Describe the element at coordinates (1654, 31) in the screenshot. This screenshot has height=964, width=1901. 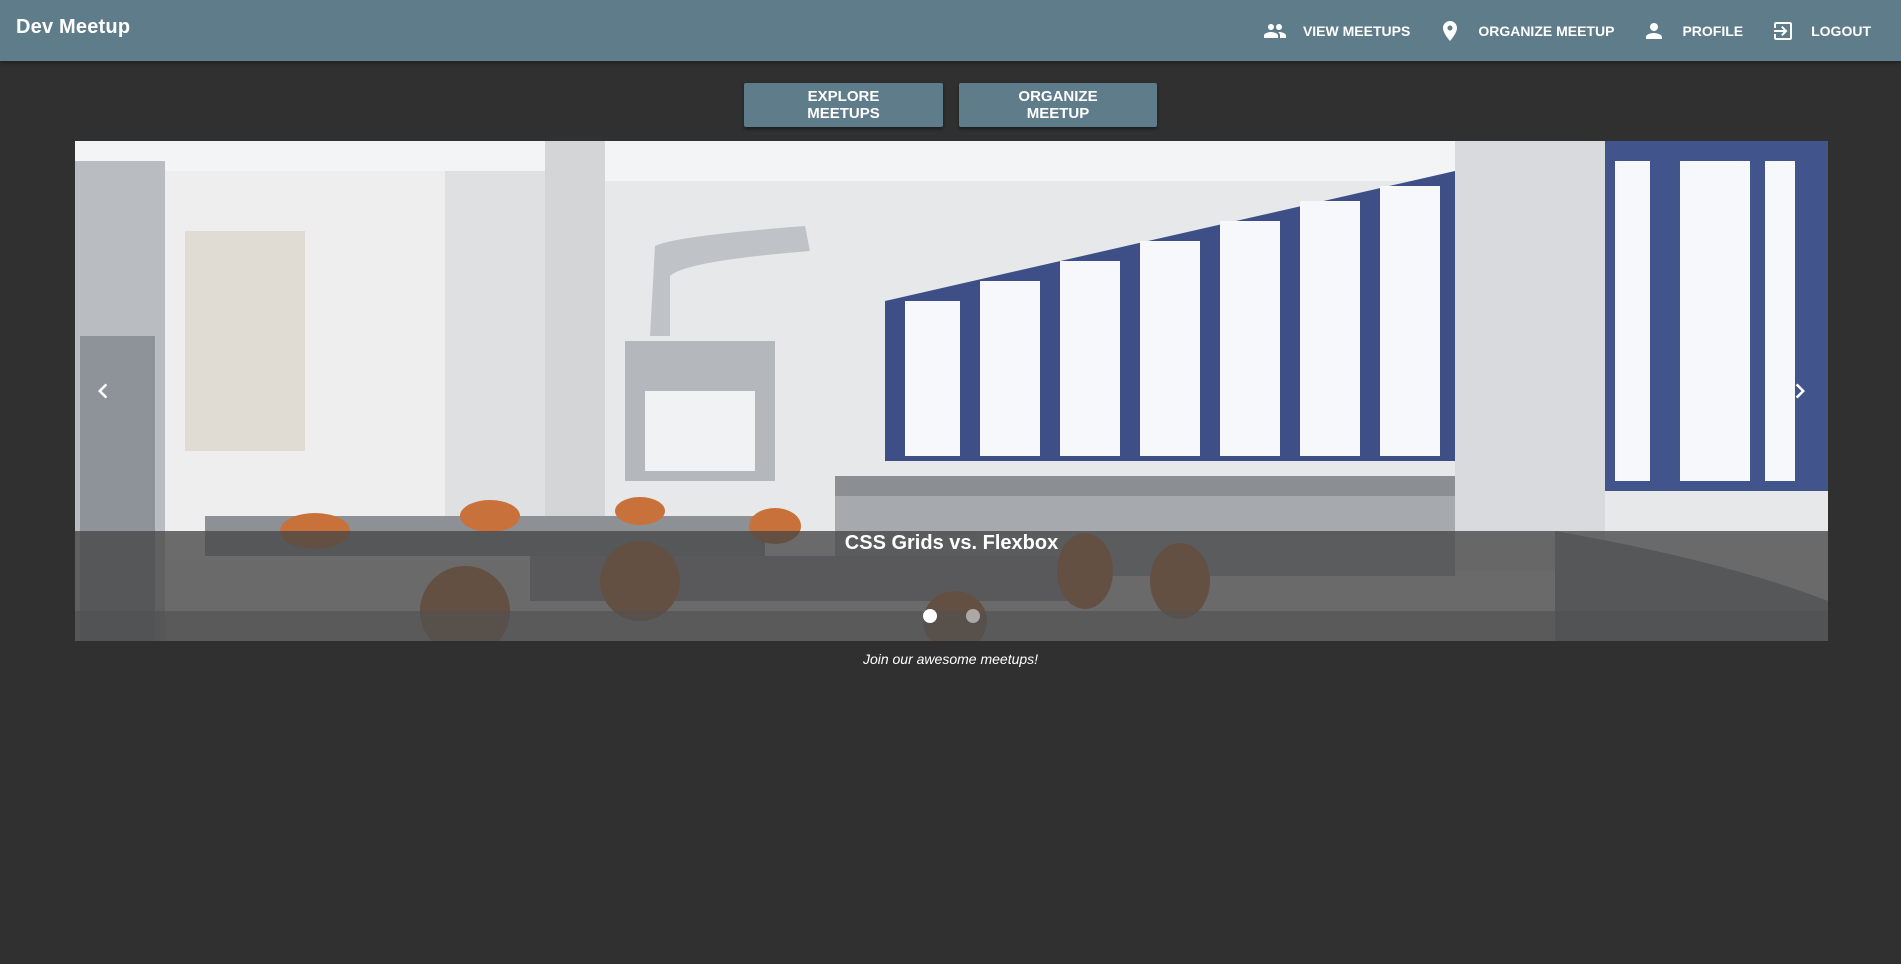
I see `person-icon` at that location.